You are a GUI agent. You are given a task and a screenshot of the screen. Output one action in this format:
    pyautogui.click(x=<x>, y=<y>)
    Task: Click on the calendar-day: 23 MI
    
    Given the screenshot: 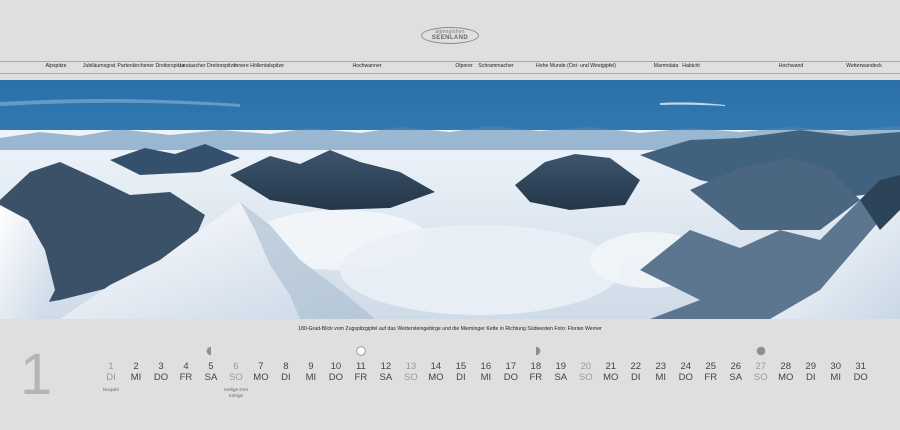 What is the action you would take?
    pyautogui.click(x=661, y=372)
    